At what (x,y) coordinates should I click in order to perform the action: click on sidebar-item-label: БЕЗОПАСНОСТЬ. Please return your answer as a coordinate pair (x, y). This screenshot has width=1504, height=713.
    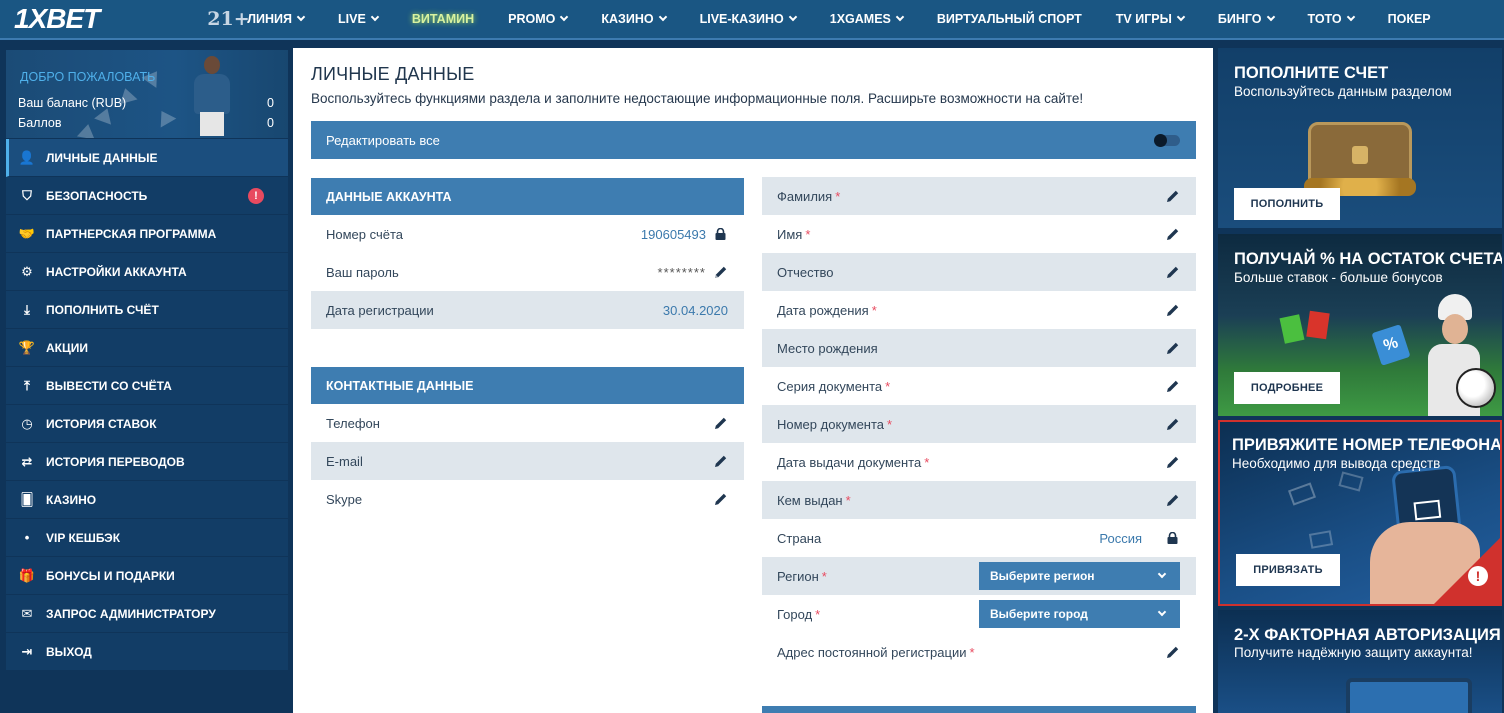
    Looking at the image, I should click on (97, 195).